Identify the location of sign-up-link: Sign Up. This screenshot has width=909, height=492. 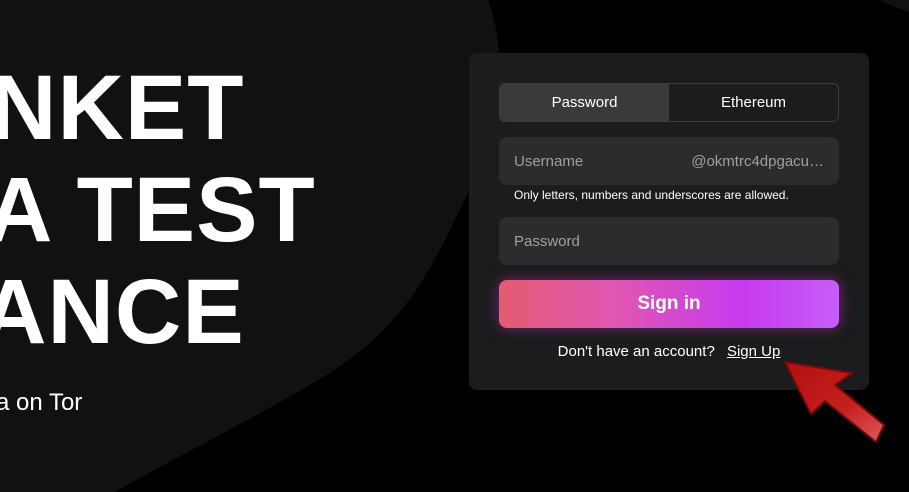
(753, 351).